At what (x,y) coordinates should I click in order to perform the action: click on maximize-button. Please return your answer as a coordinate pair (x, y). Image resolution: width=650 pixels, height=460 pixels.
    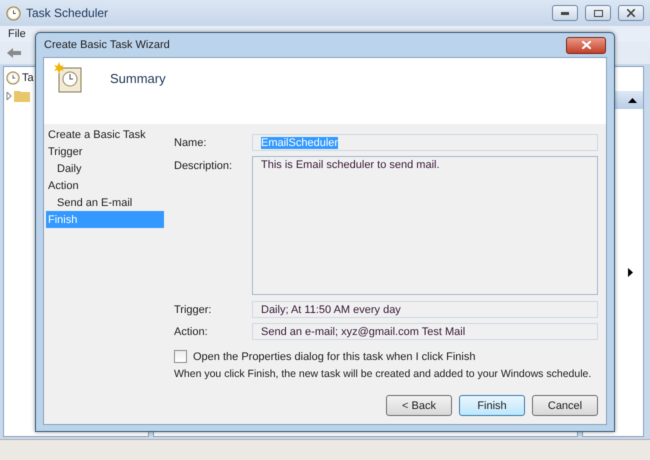
    Looking at the image, I should click on (598, 13).